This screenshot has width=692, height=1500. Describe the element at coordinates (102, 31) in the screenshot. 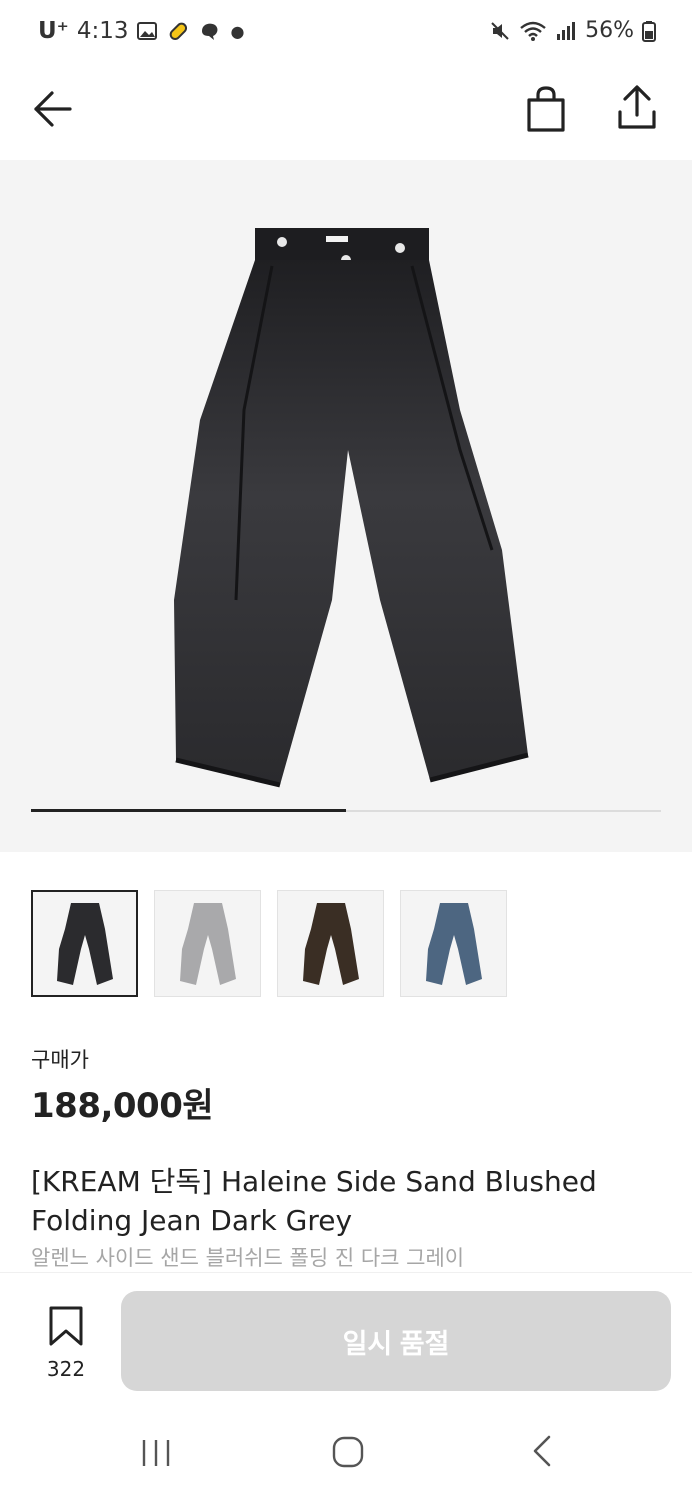

I see `clock: 4:13` at that location.